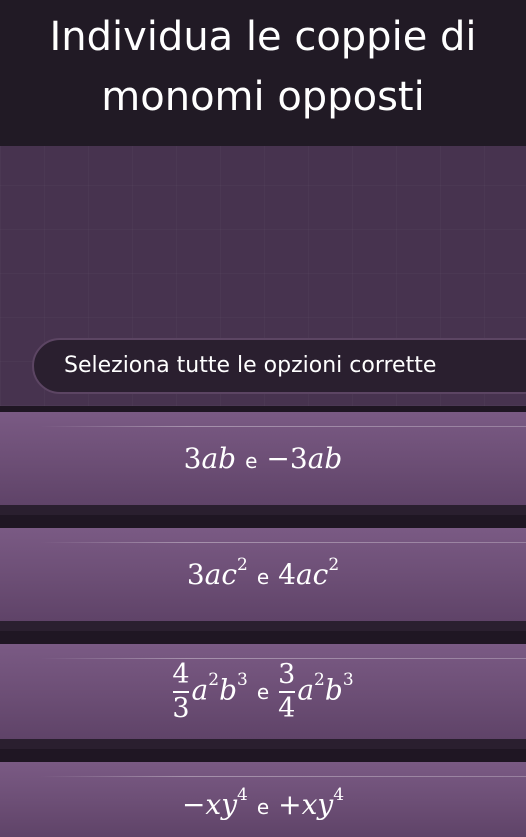 Image resolution: width=526 pixels, height=837 pixels. I want to click on fraction-four-thirds: 43, so click(181, 691).